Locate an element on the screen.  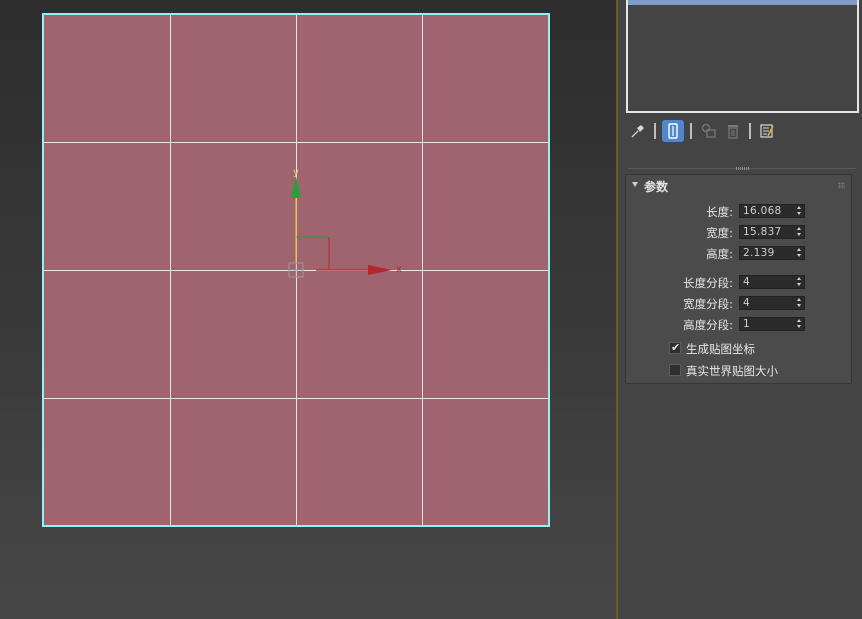
width-segments-label: 宽度分段: is located at coordinates (708, 304).